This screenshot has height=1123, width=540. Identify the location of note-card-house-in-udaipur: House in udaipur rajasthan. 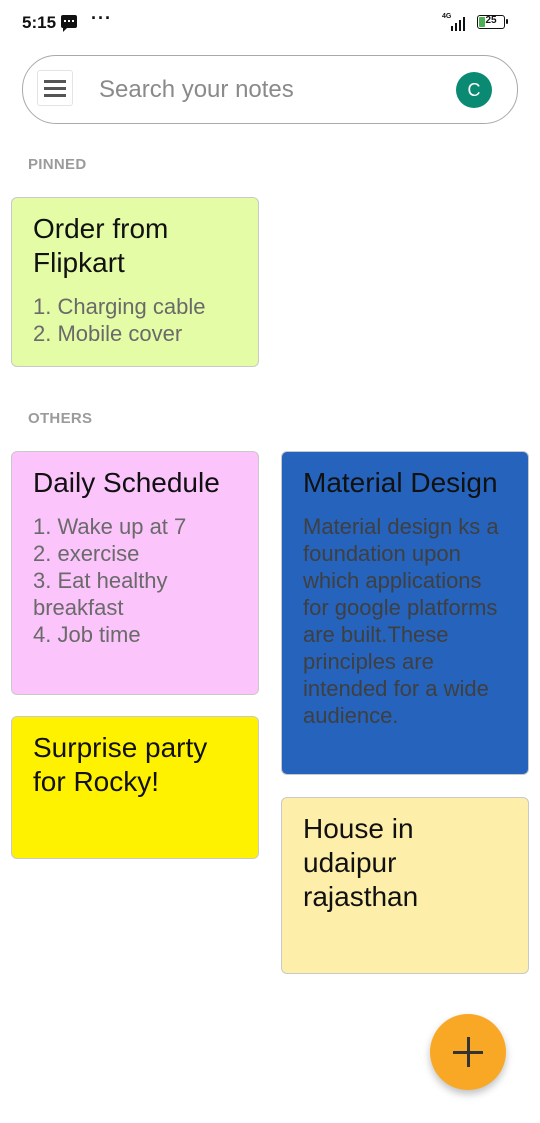
(405, 885).